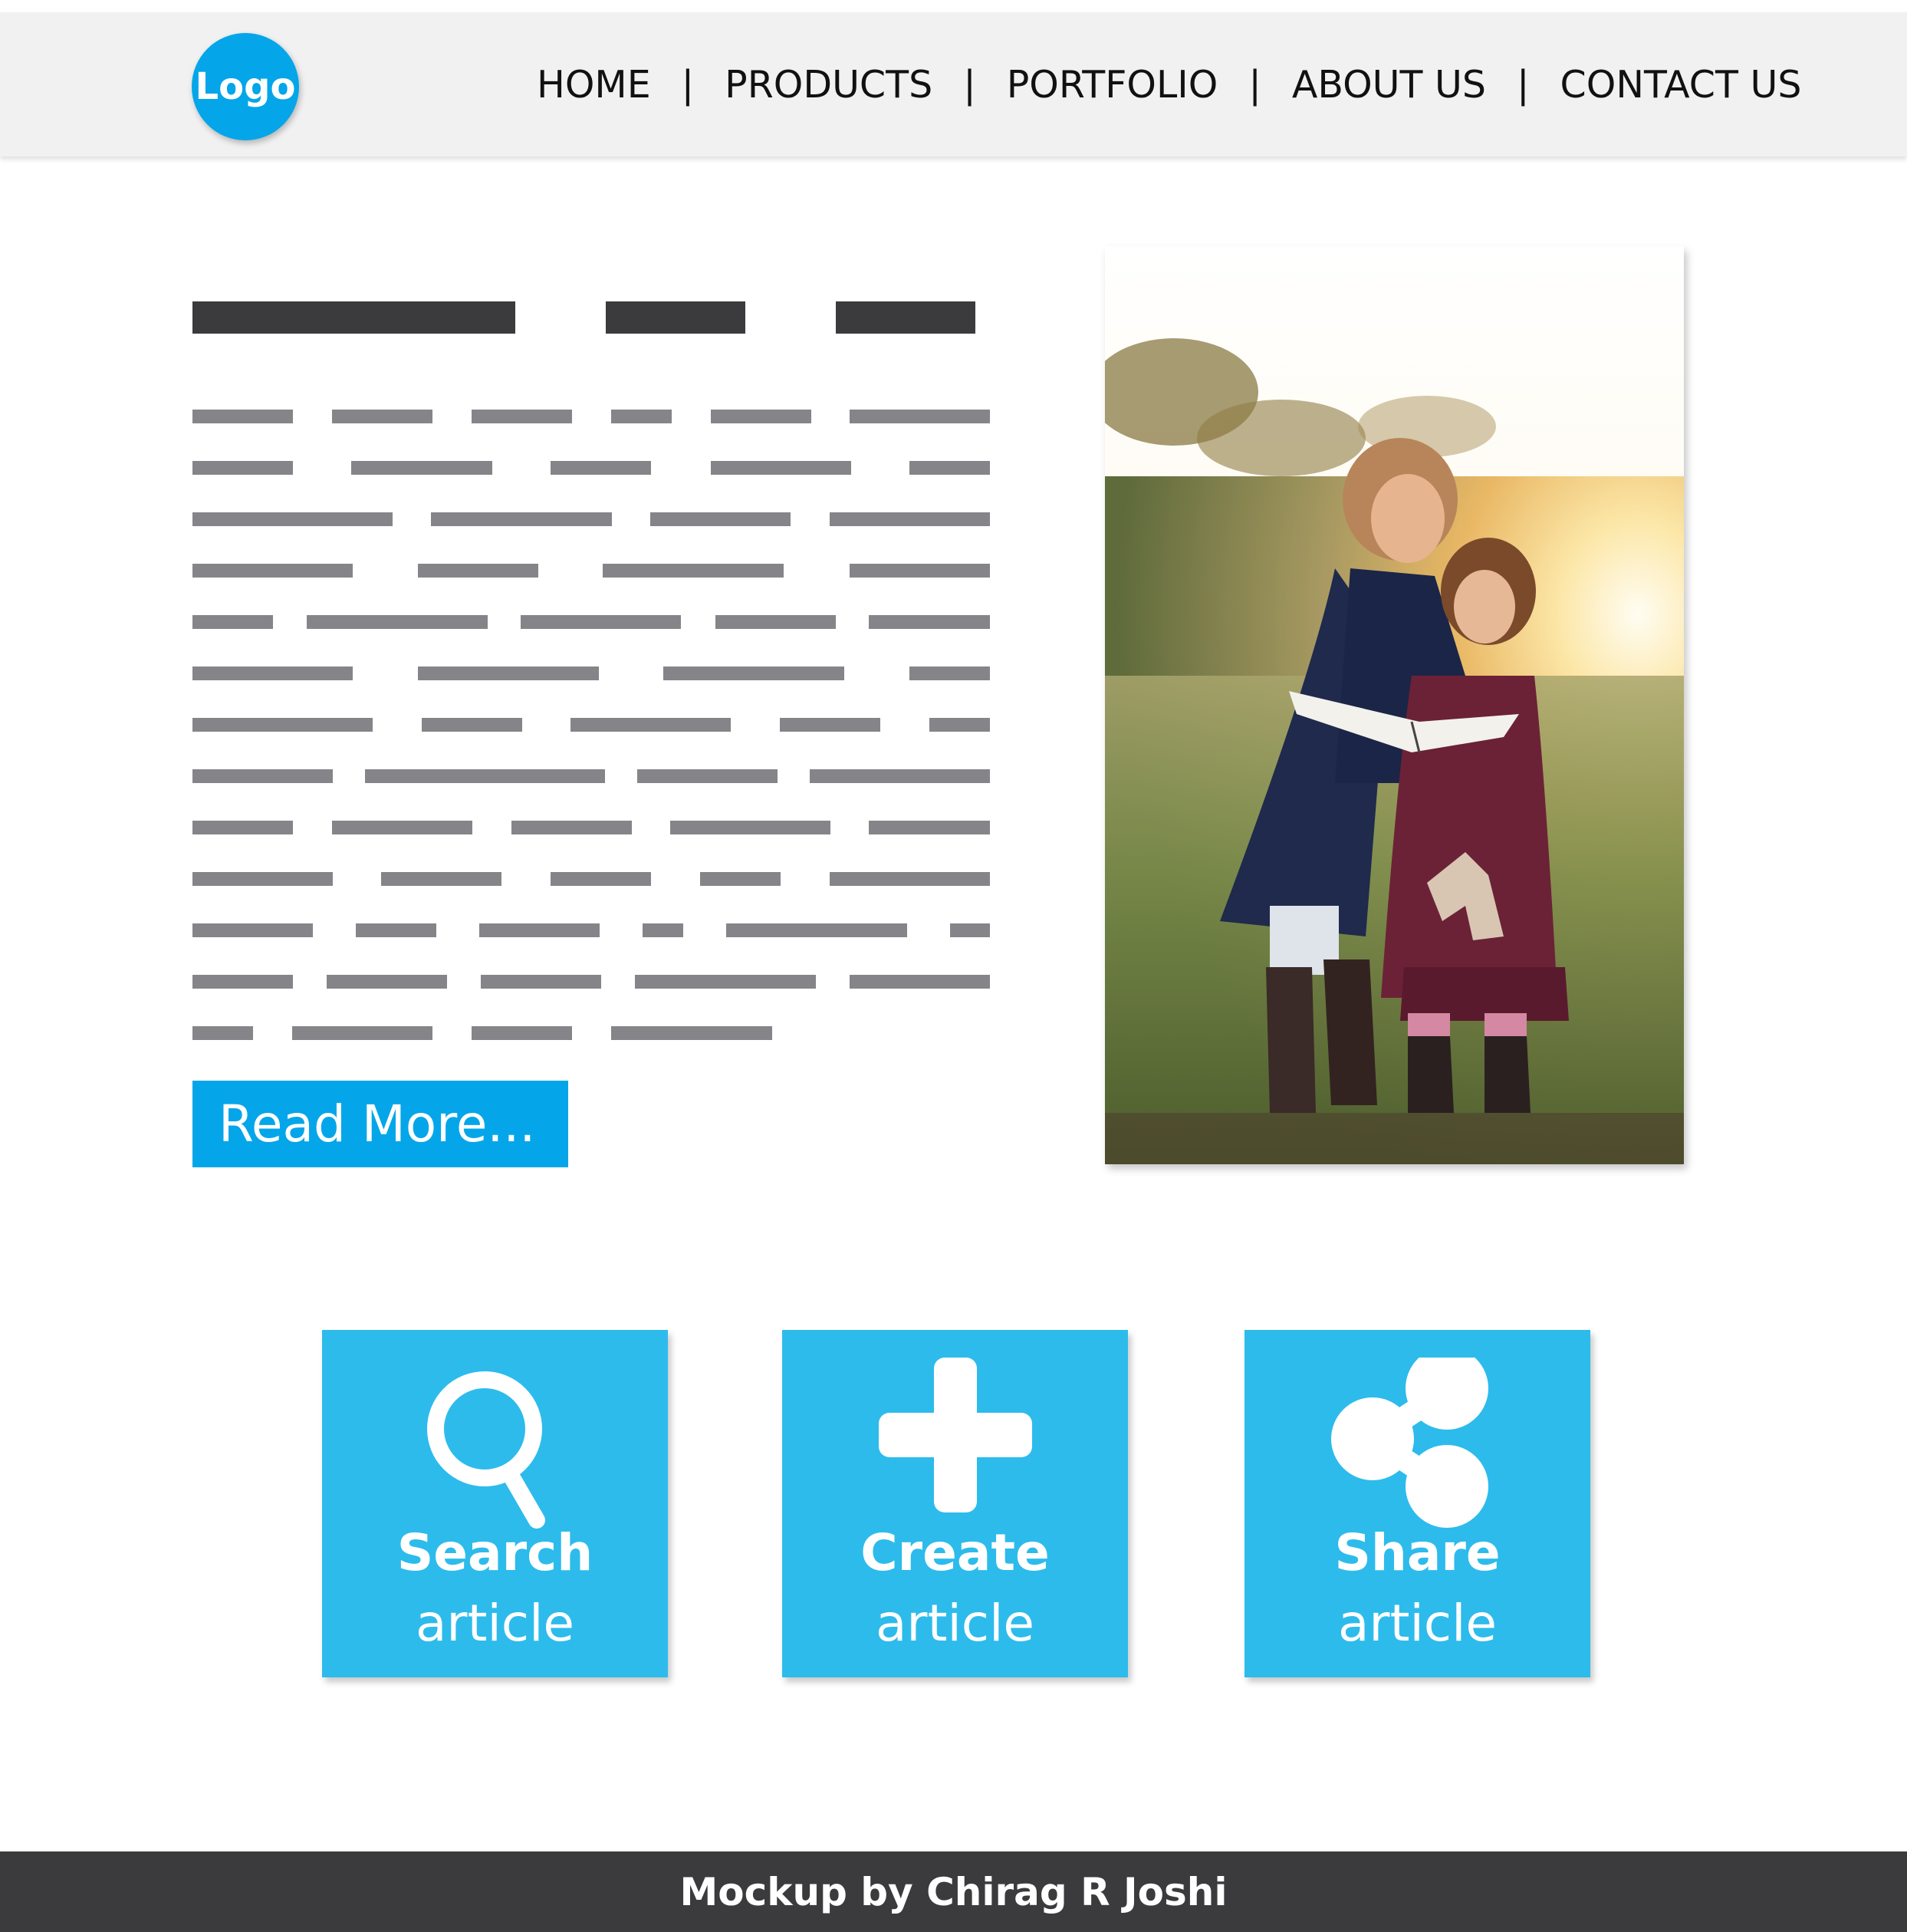  What do you see at coordinates (828, 85) in the screenshot?
I see `nav-products: PRODUCTS` at bounding box center [828, 85].